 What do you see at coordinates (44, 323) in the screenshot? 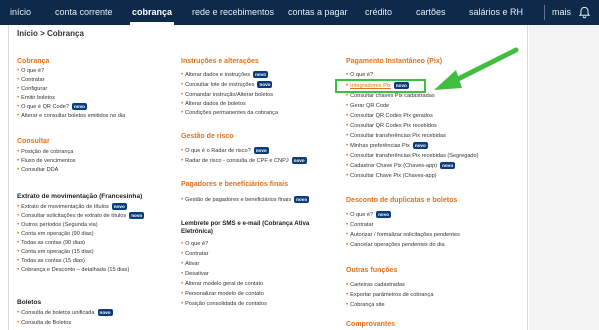
I see `link-consulta-boletos: • Consulta de Boletos` at bounding box center [44, 323].